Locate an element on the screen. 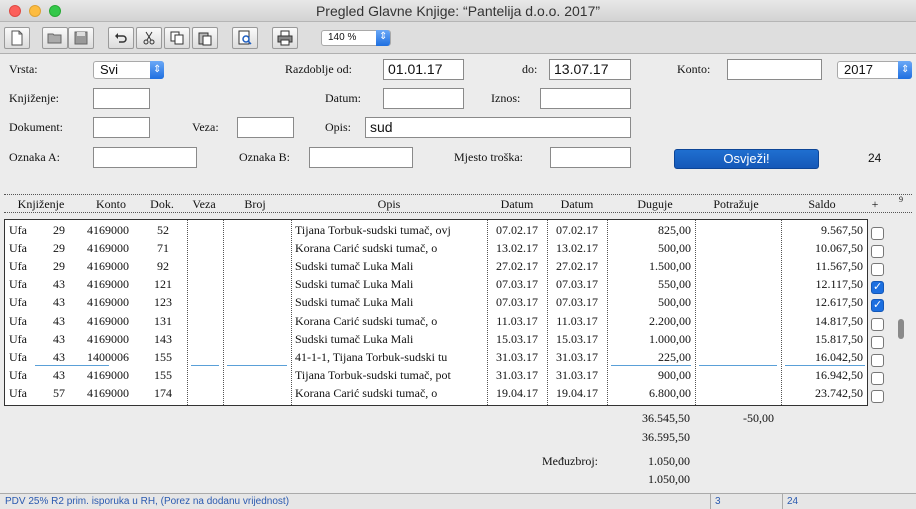 This screenshot has width=916, height=509. cell-k2: 57 is located at coordinates (59, 392).